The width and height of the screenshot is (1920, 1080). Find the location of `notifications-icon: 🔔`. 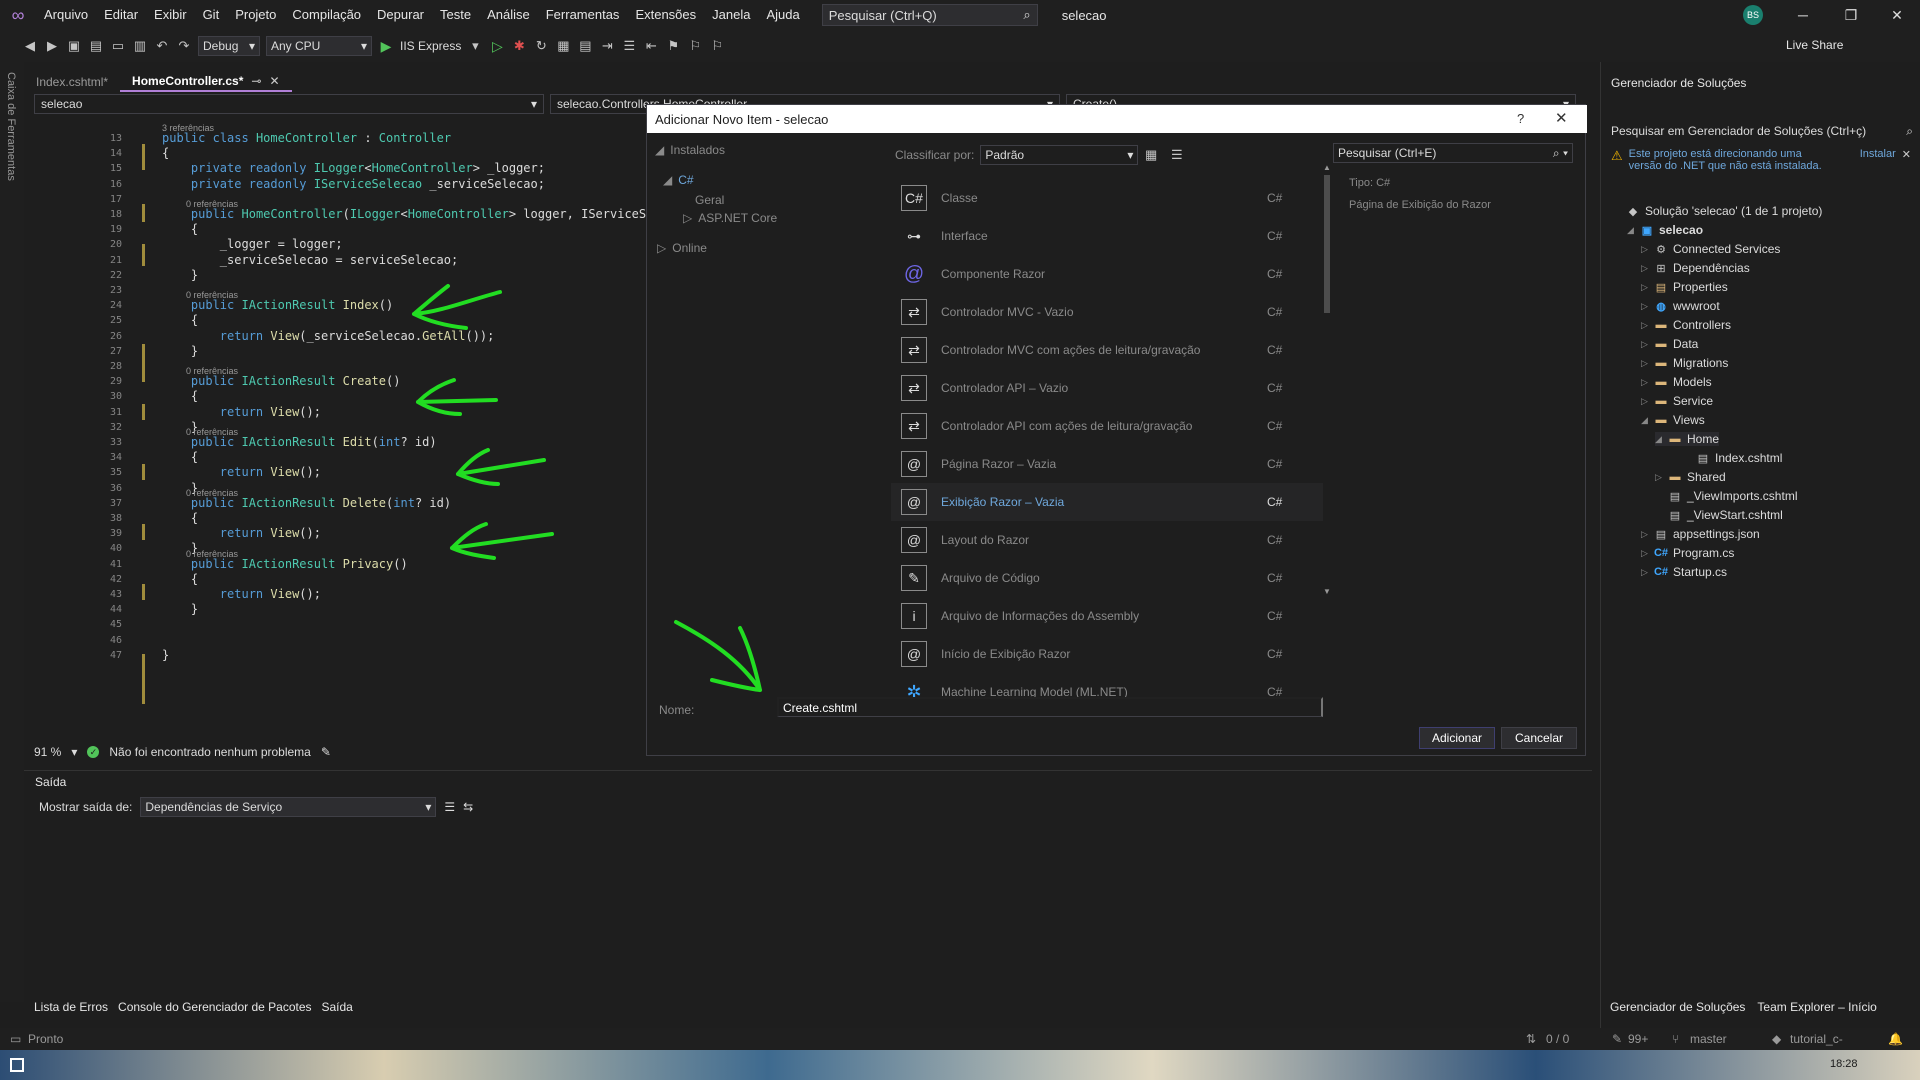

notifications-icon: 🔔 is located at coordinates (1895, 1039).